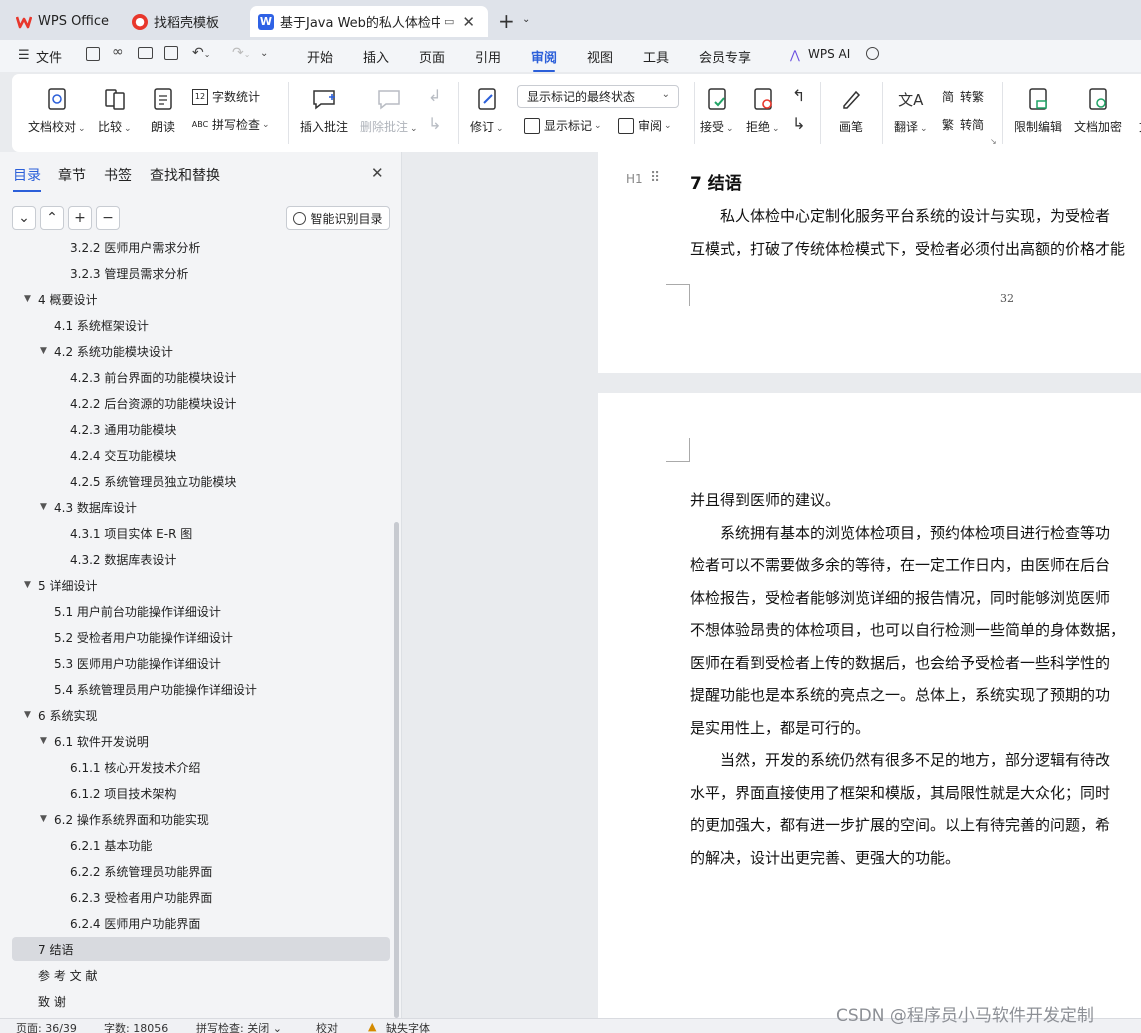 The width and height of the screenshot is (1141, 1033). I want to click on toc-item: 4.2.5 系统管理员独立功能模块, so click(201, 481).